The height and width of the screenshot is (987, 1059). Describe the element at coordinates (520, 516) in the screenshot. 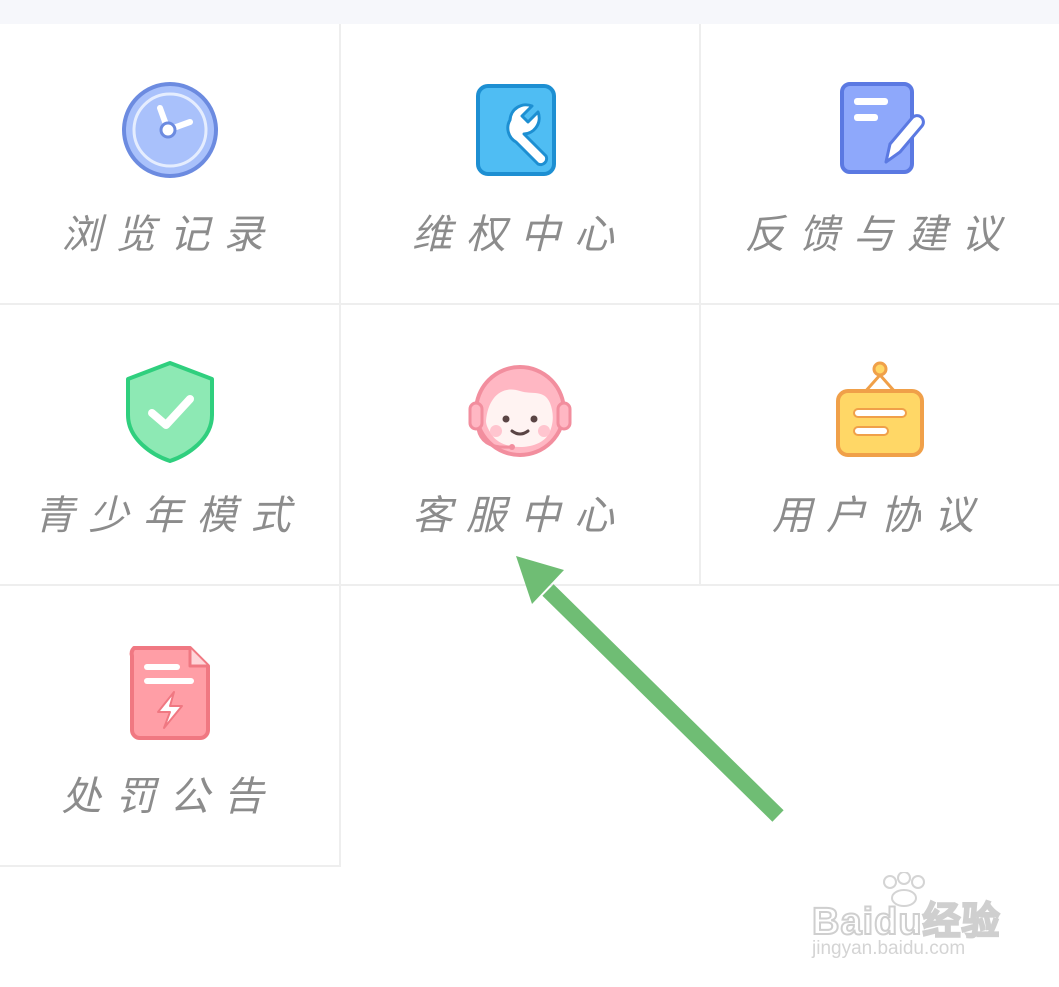

I see `menu-item-label: 客服中心` at that location.